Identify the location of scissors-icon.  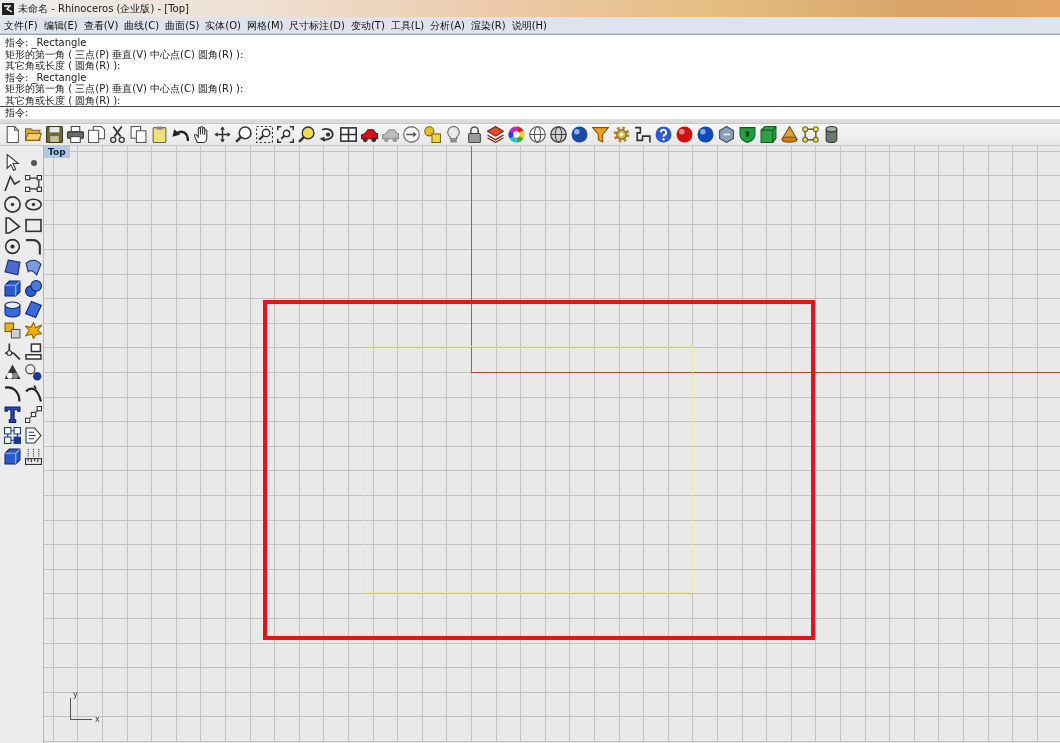
(117, 134).